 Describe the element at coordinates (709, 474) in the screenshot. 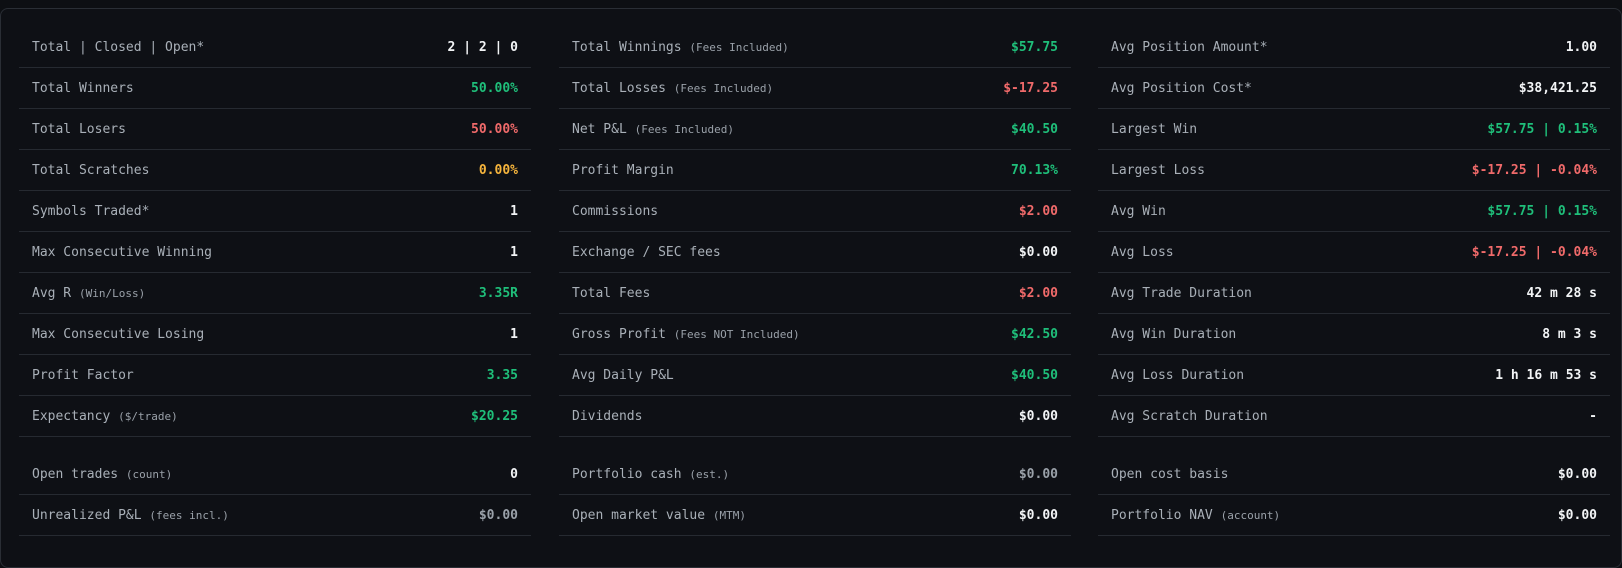

I see `stat-note: (est.)` at that location.